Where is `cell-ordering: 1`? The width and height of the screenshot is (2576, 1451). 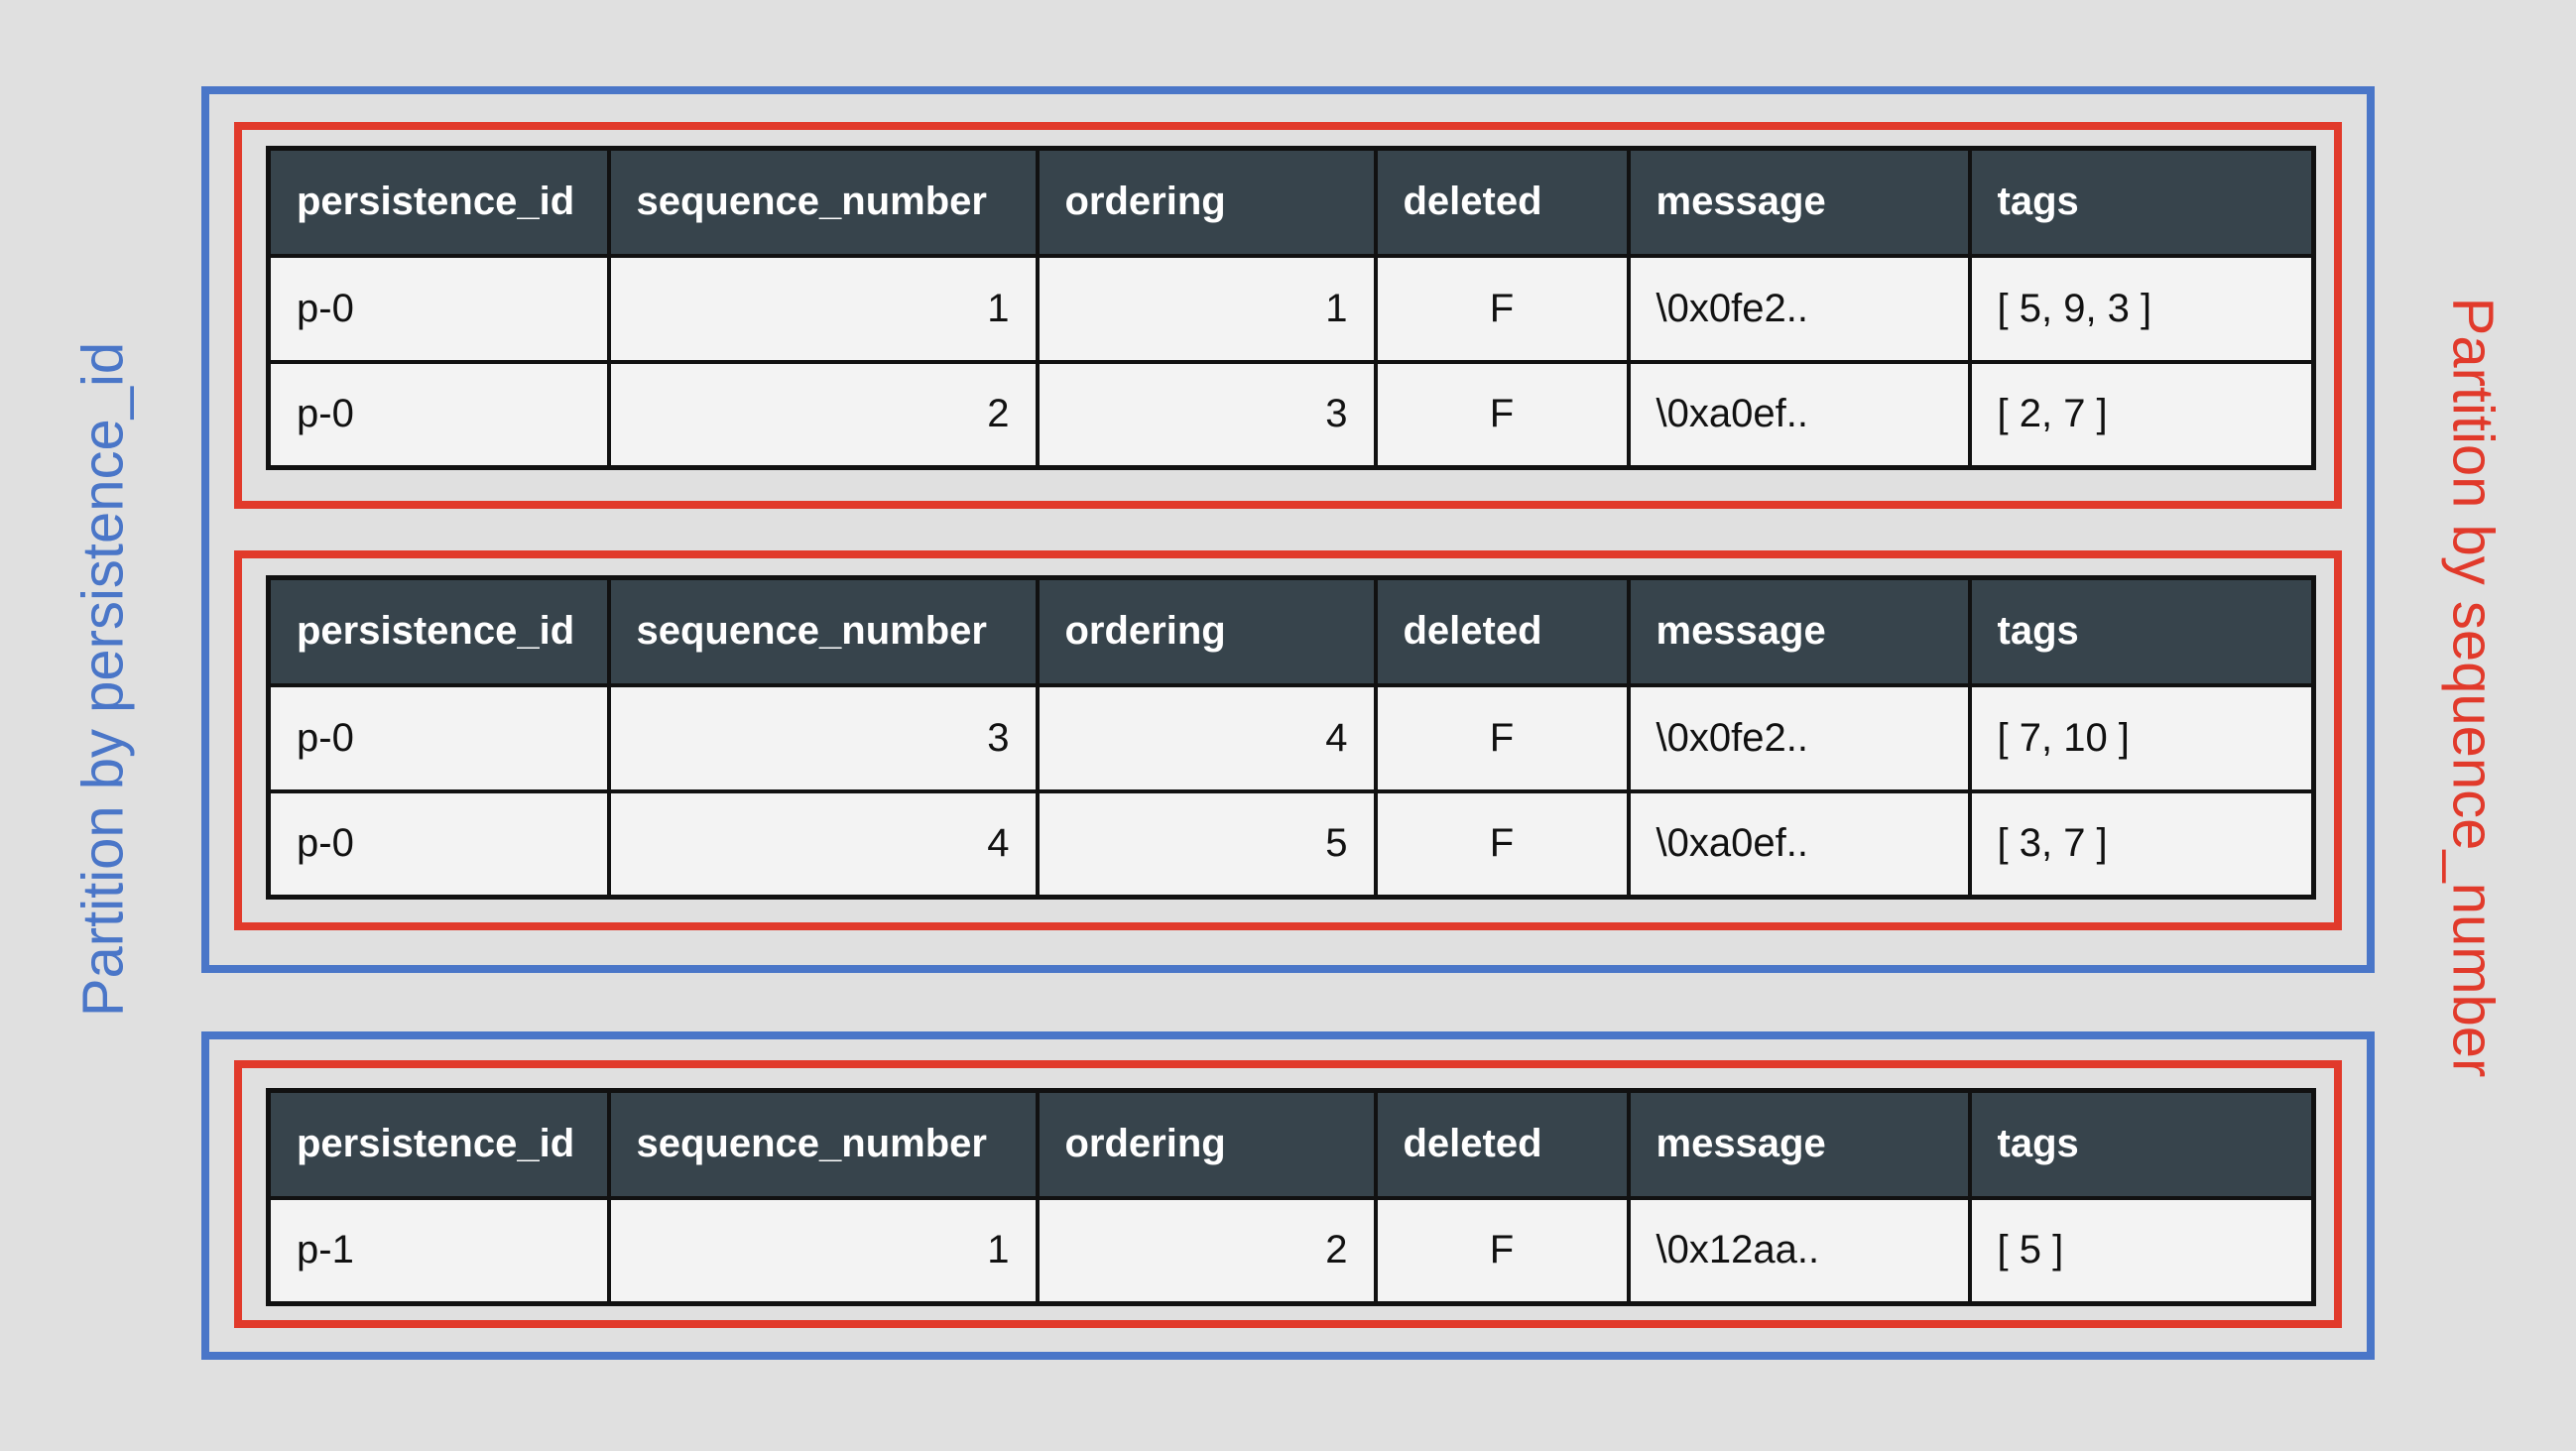
cell-ordering: 1 is located at coordinates (1206, 308).